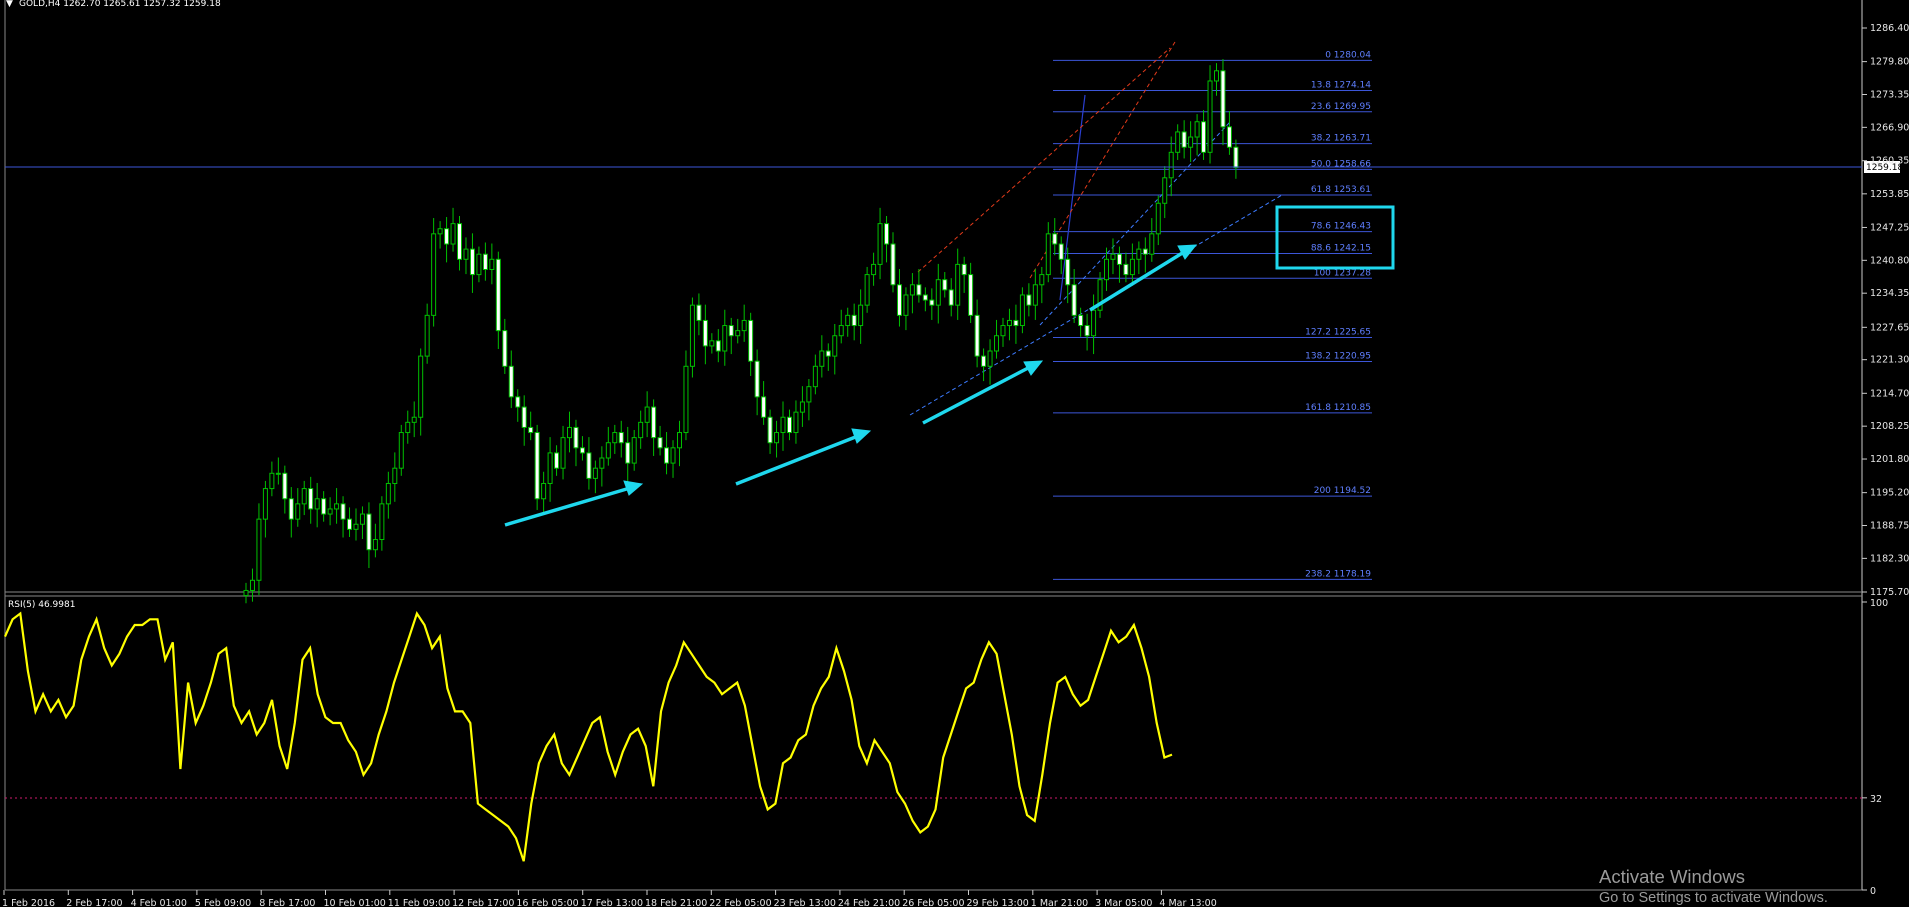 Image resolution: width=1909 pixels, height=907 pixels. What do you see at coordinates (1889, 194) in the screenshot?
I see `price-axis-label: 1253.85` at bounding box center [1889, 194].